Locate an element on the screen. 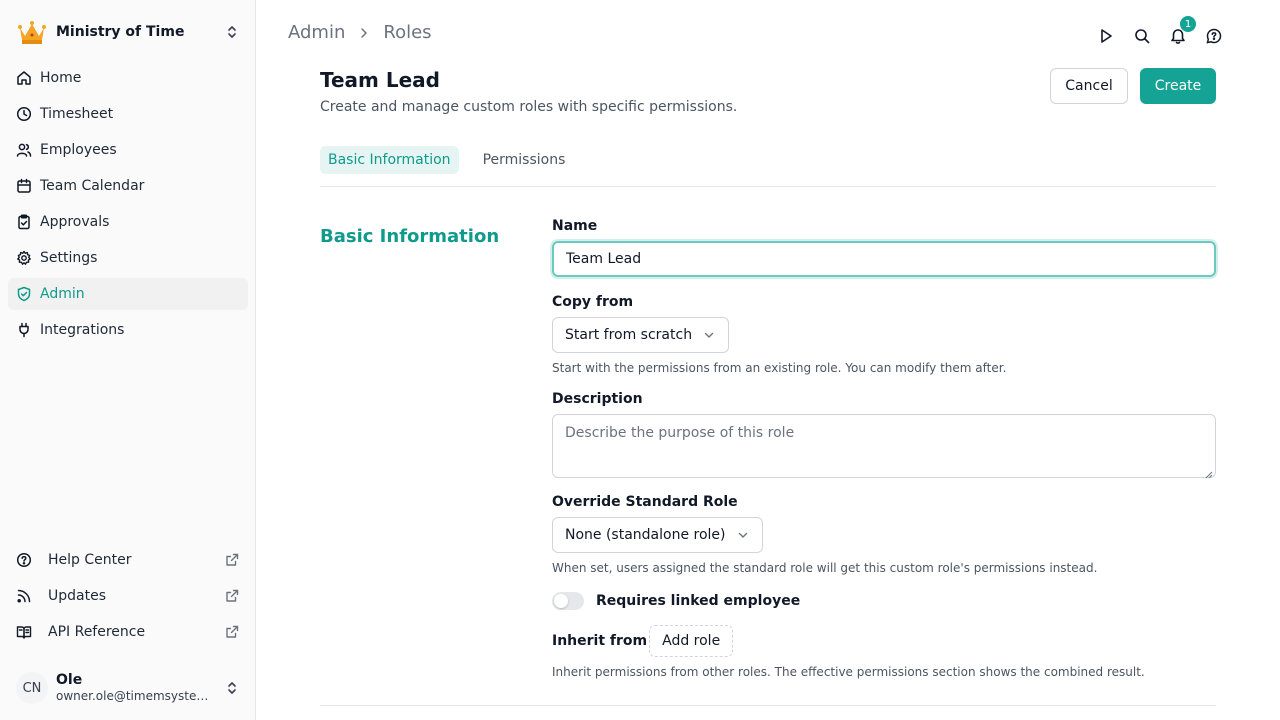 This screenshot has width=1280, height=720. sidebar-item-settings: Settings is located at coordinates (128, 258).